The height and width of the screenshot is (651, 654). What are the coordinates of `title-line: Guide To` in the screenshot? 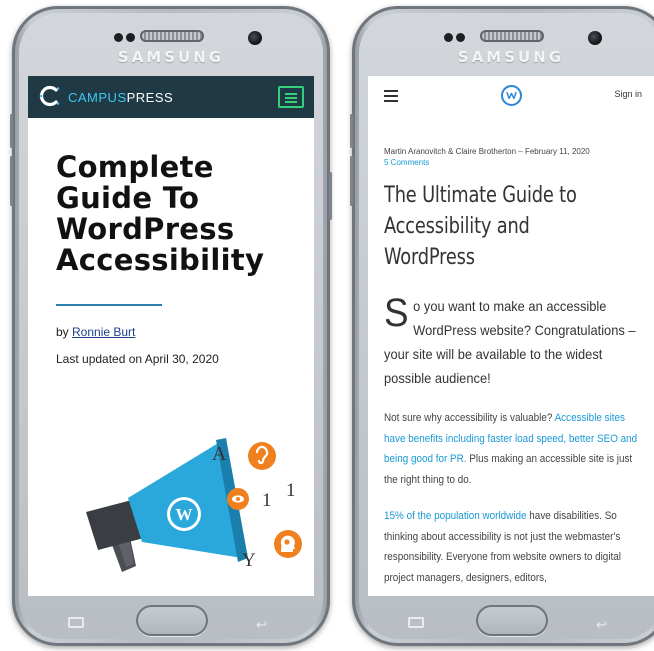 It's located at (128, 198).